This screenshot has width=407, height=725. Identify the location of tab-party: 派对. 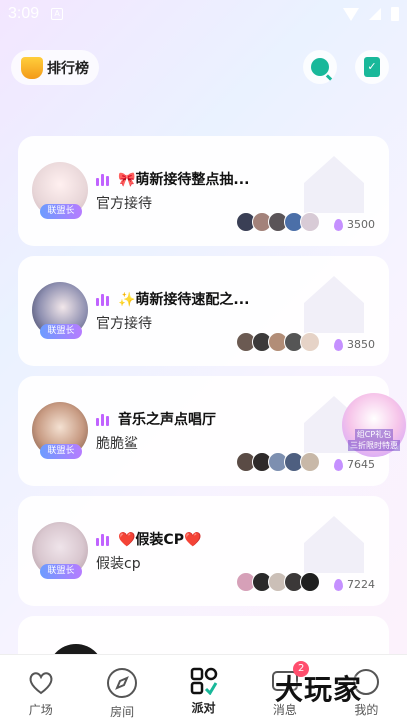
(203, 690).